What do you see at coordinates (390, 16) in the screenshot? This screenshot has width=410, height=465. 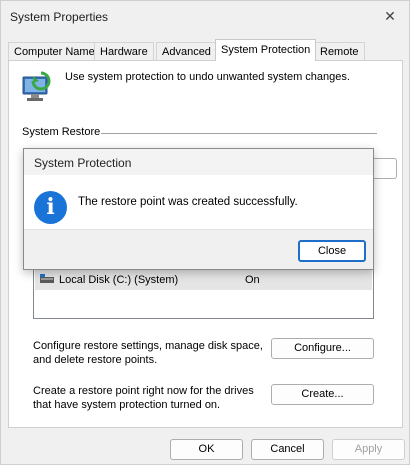 I see `close-icon: ✕` at bounding box center [390, 16].